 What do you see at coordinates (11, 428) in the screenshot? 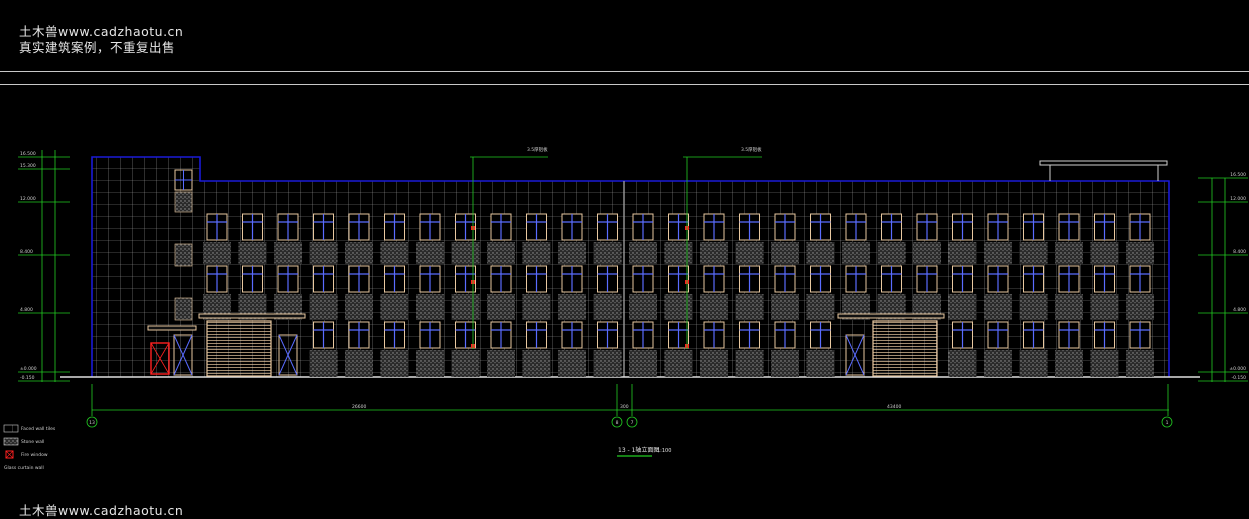
I see `legend-swatch-tiles` at bounding box center [11, 428].